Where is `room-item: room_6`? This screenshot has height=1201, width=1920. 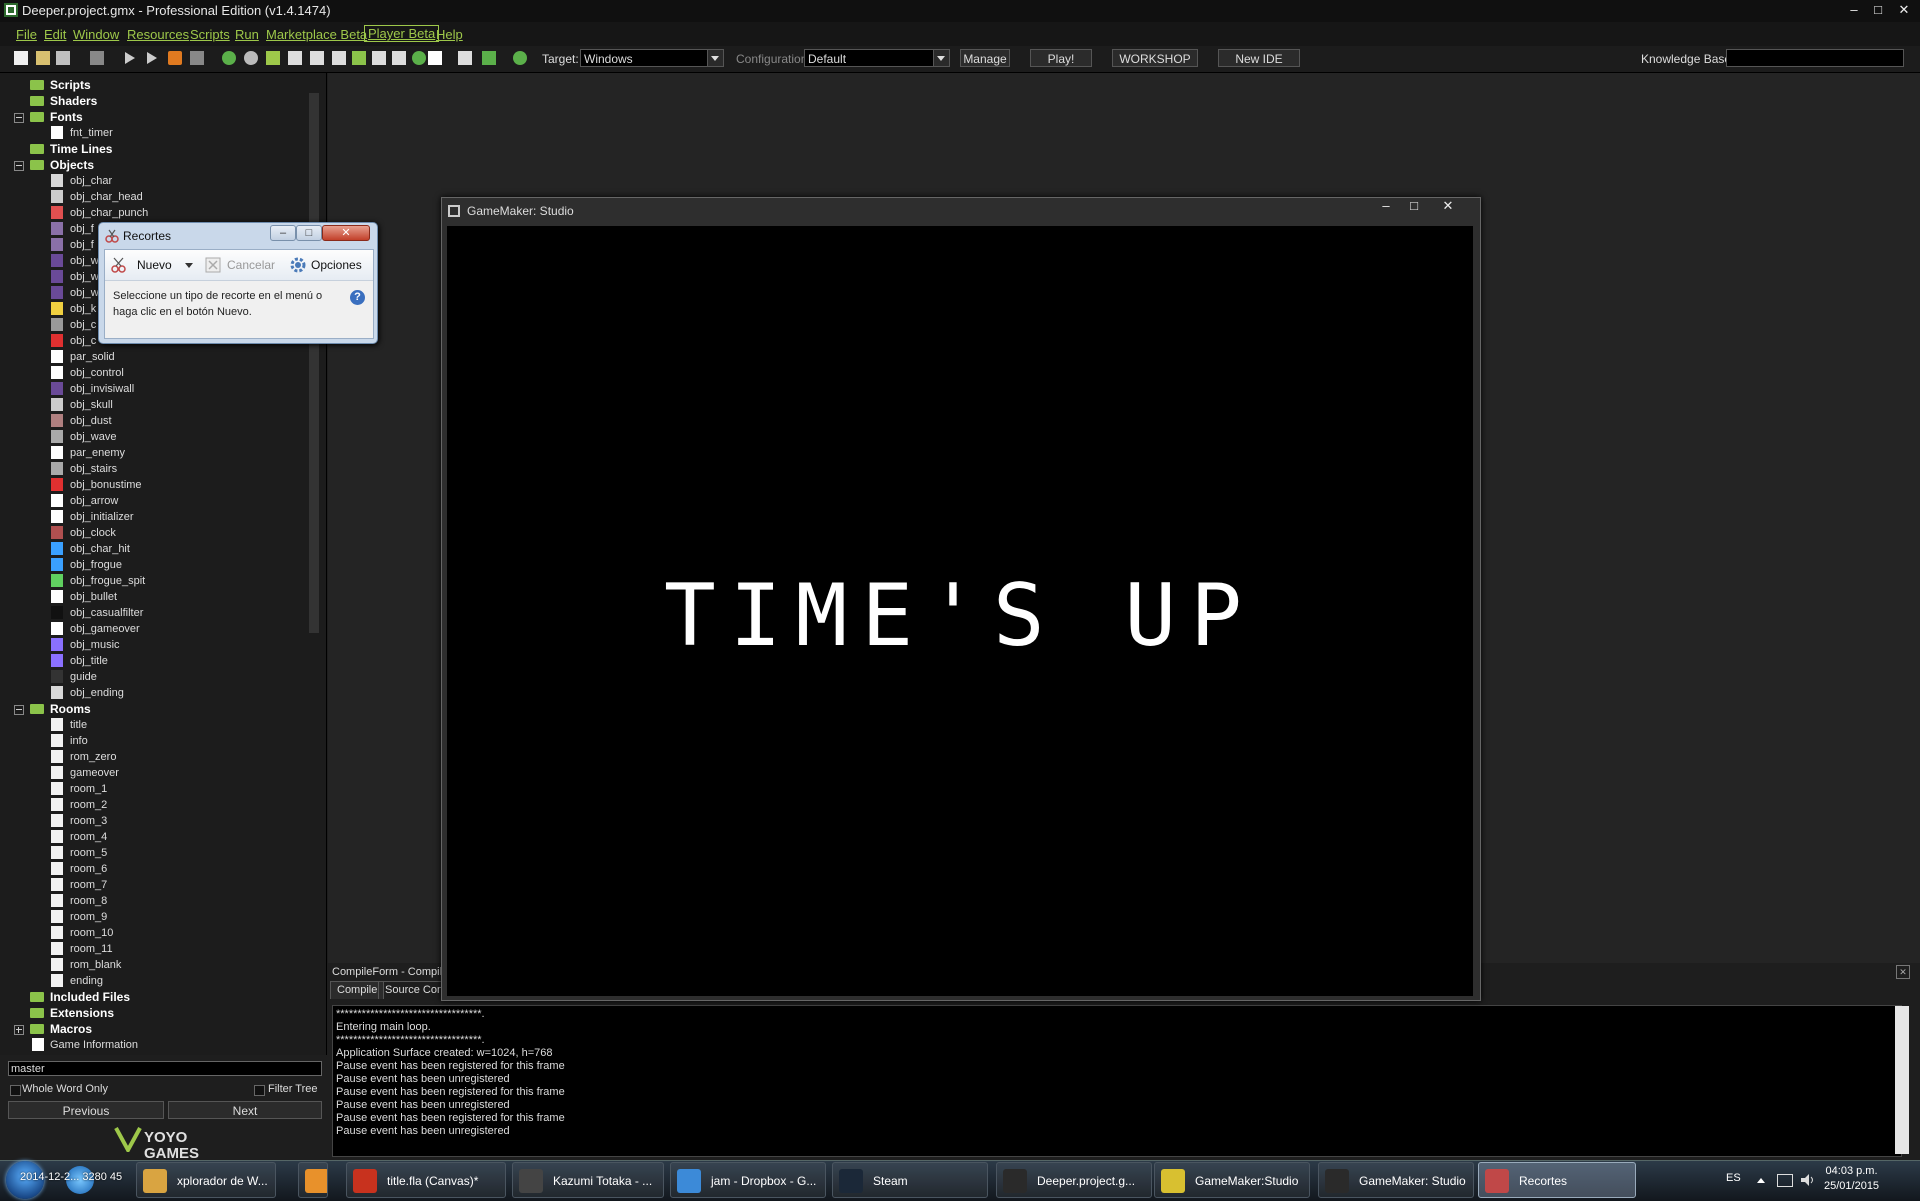
room-item: room_6 is located at coordinates (88, 869).